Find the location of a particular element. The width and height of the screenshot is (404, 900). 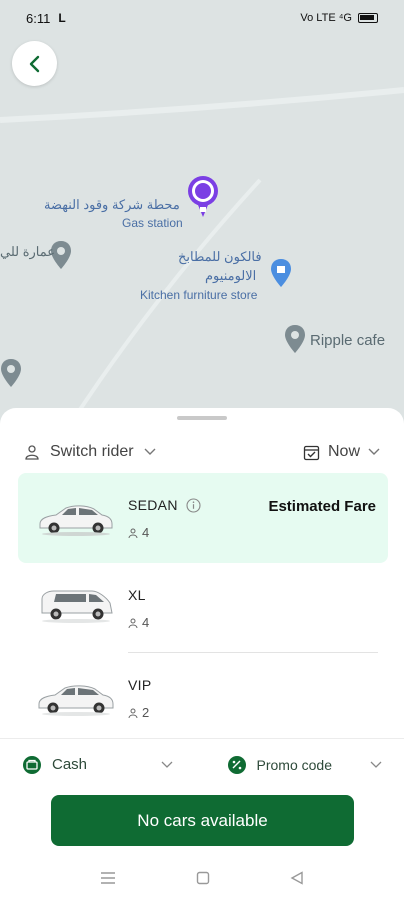

promo-label: Promo code is located at coordinates (294, 764).